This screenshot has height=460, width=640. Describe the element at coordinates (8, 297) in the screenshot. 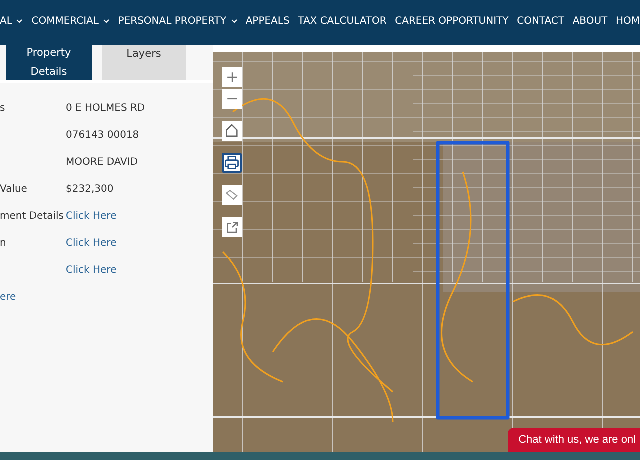

I see `details-link: ere` at that location.